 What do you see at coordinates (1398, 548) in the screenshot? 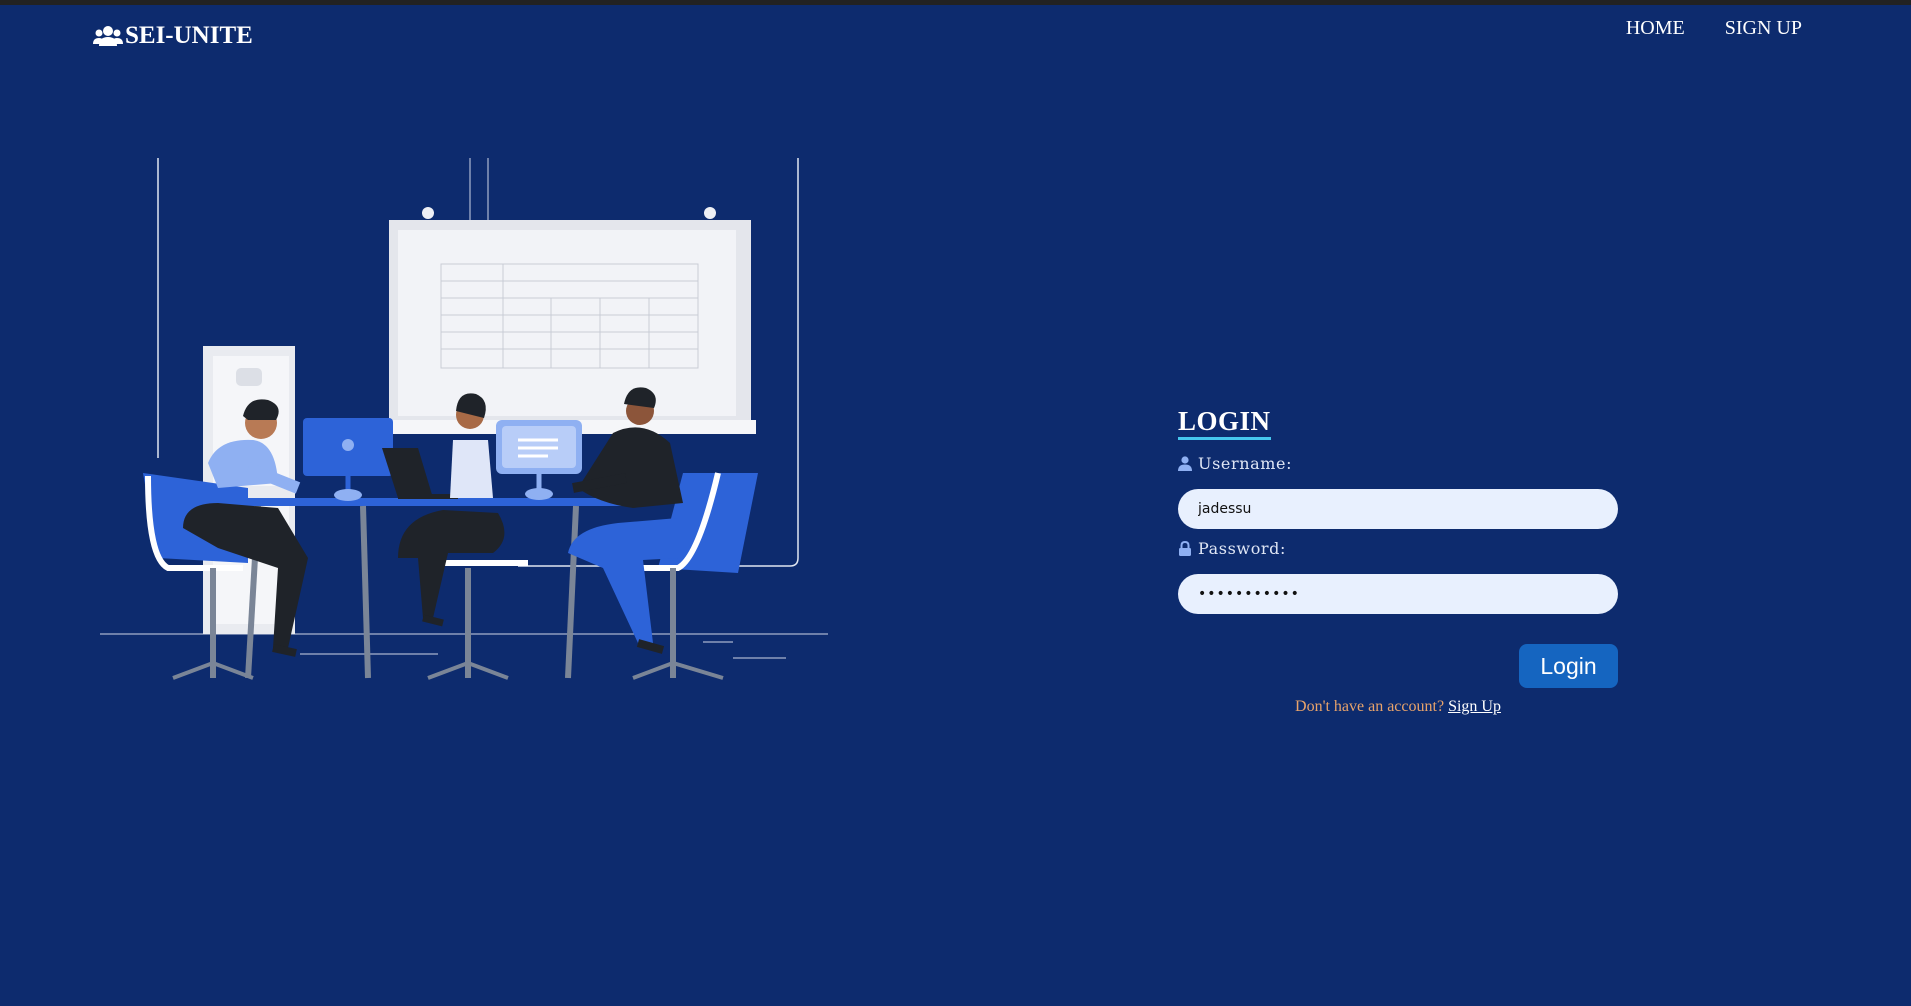
I see `password-label: Password:` at bounding box center [1398, 548].